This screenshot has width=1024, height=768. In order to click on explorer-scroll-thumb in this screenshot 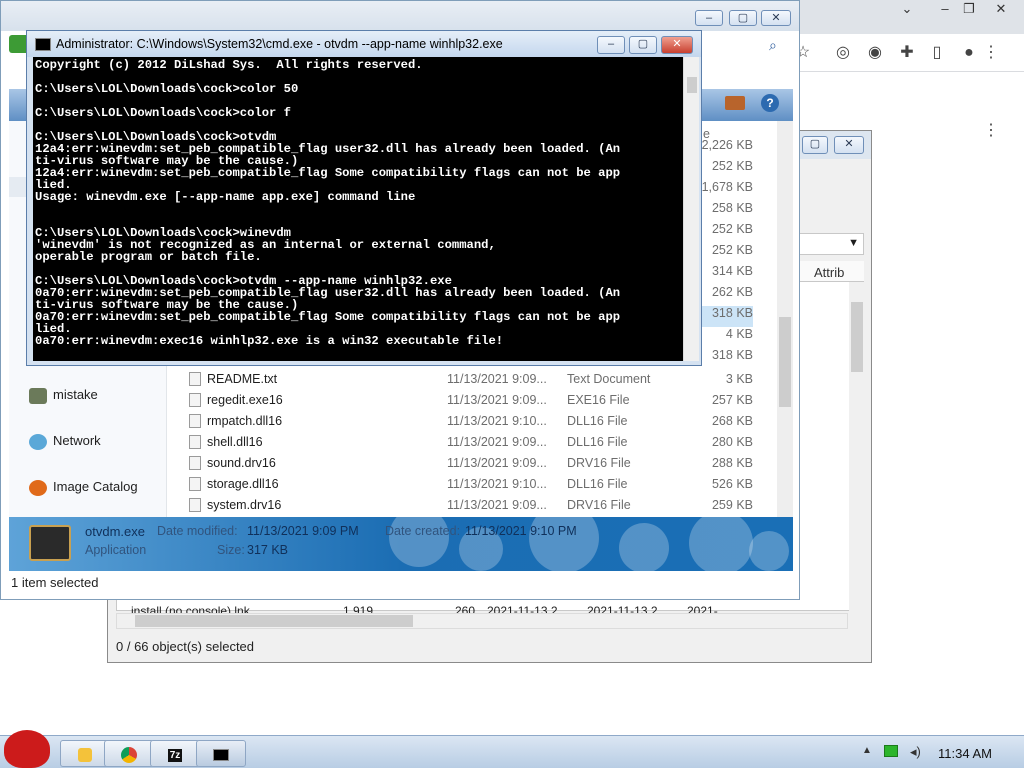, I will do `click(785, 362)`.